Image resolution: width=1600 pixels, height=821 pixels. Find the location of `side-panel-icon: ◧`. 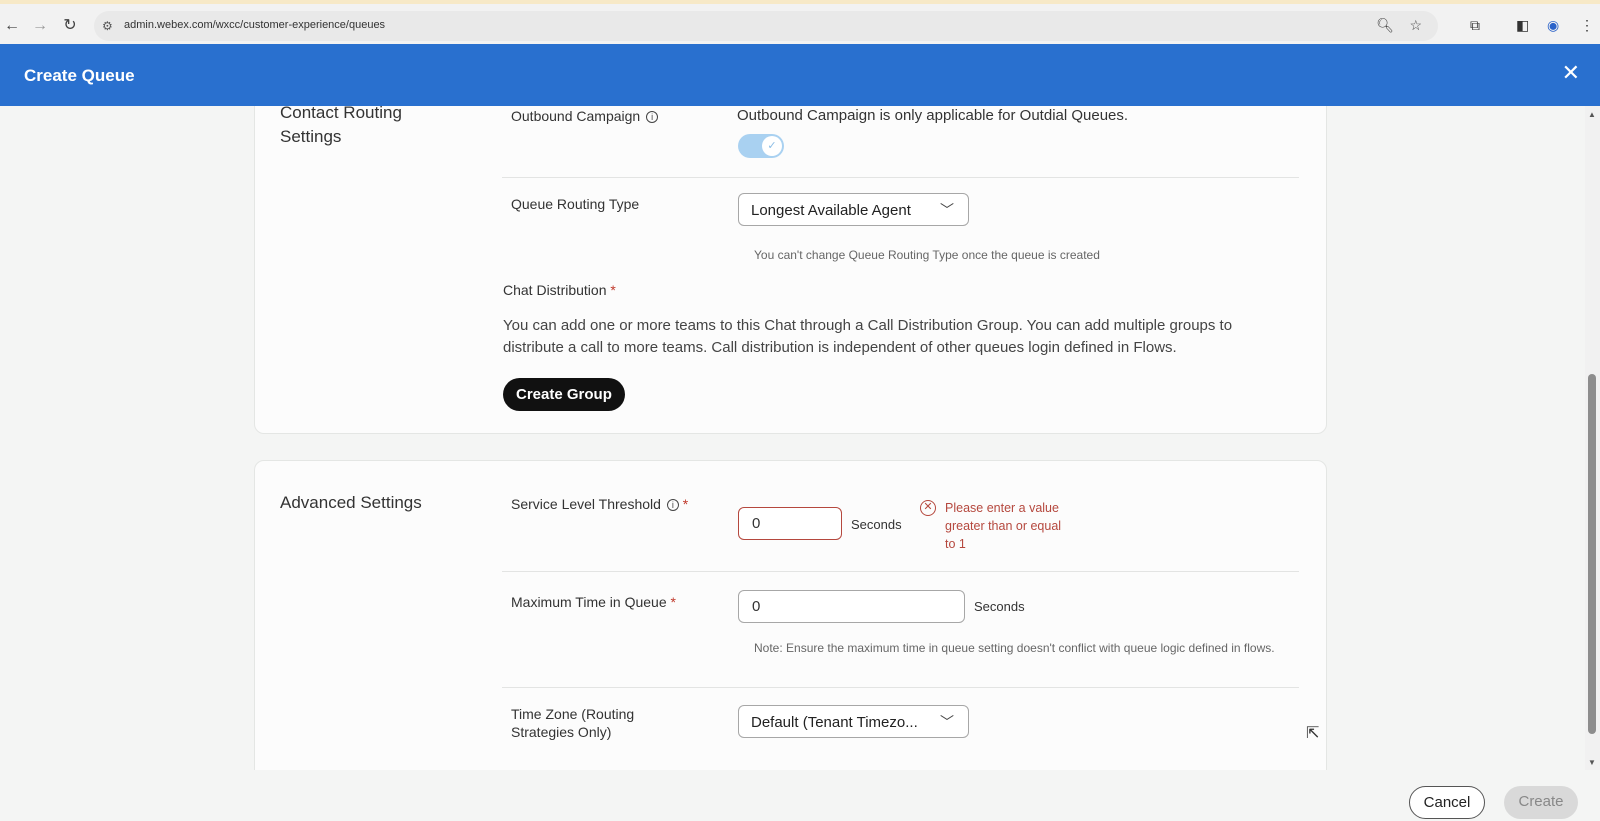

side-panel-icon: ◧ is located at coordinates (1522, 25).